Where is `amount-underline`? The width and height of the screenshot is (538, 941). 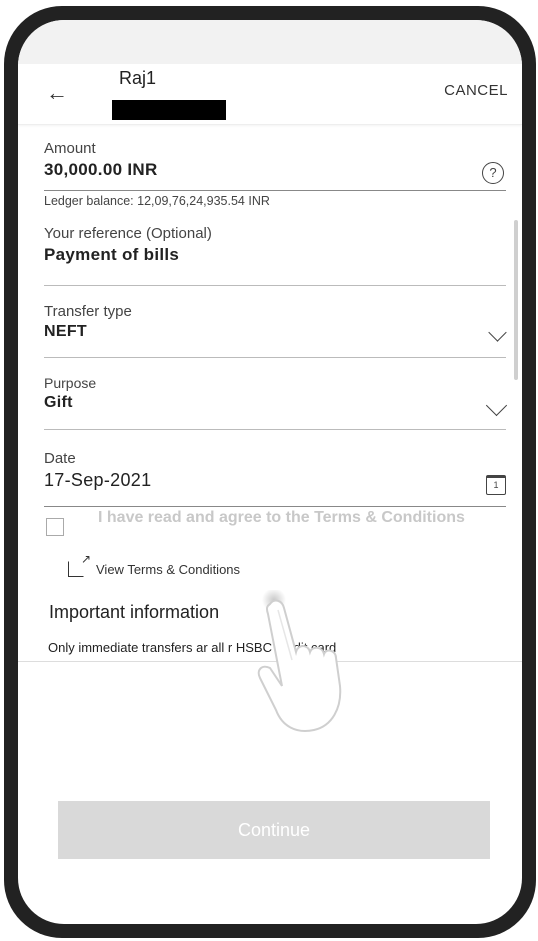 amount-underline is located at coordinates (275, 190).